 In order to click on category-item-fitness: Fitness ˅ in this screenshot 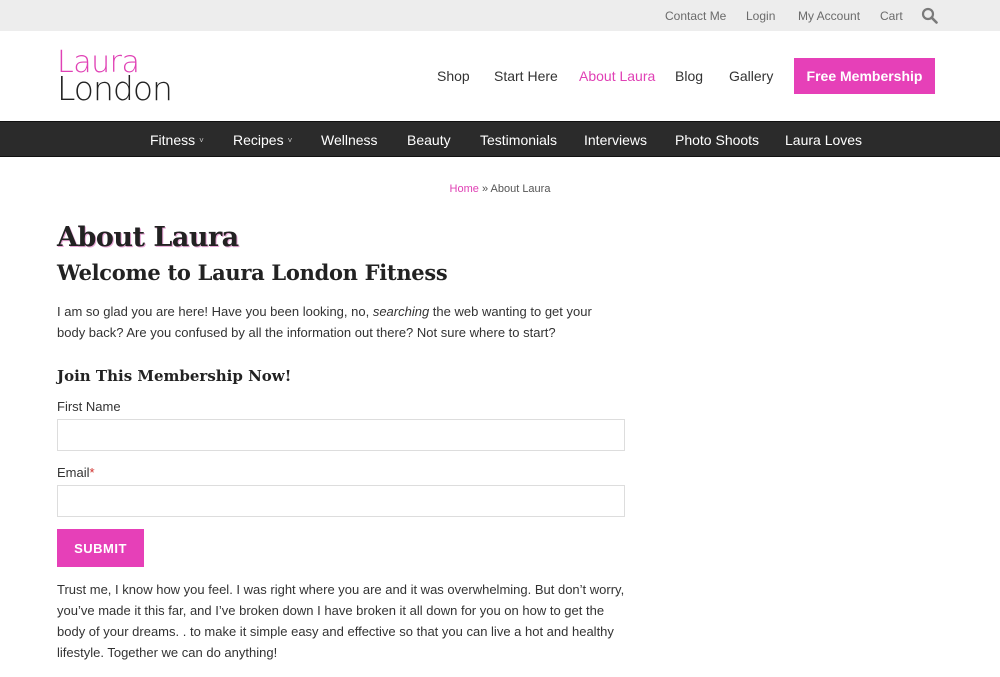, I will do `click(177, 140)`.